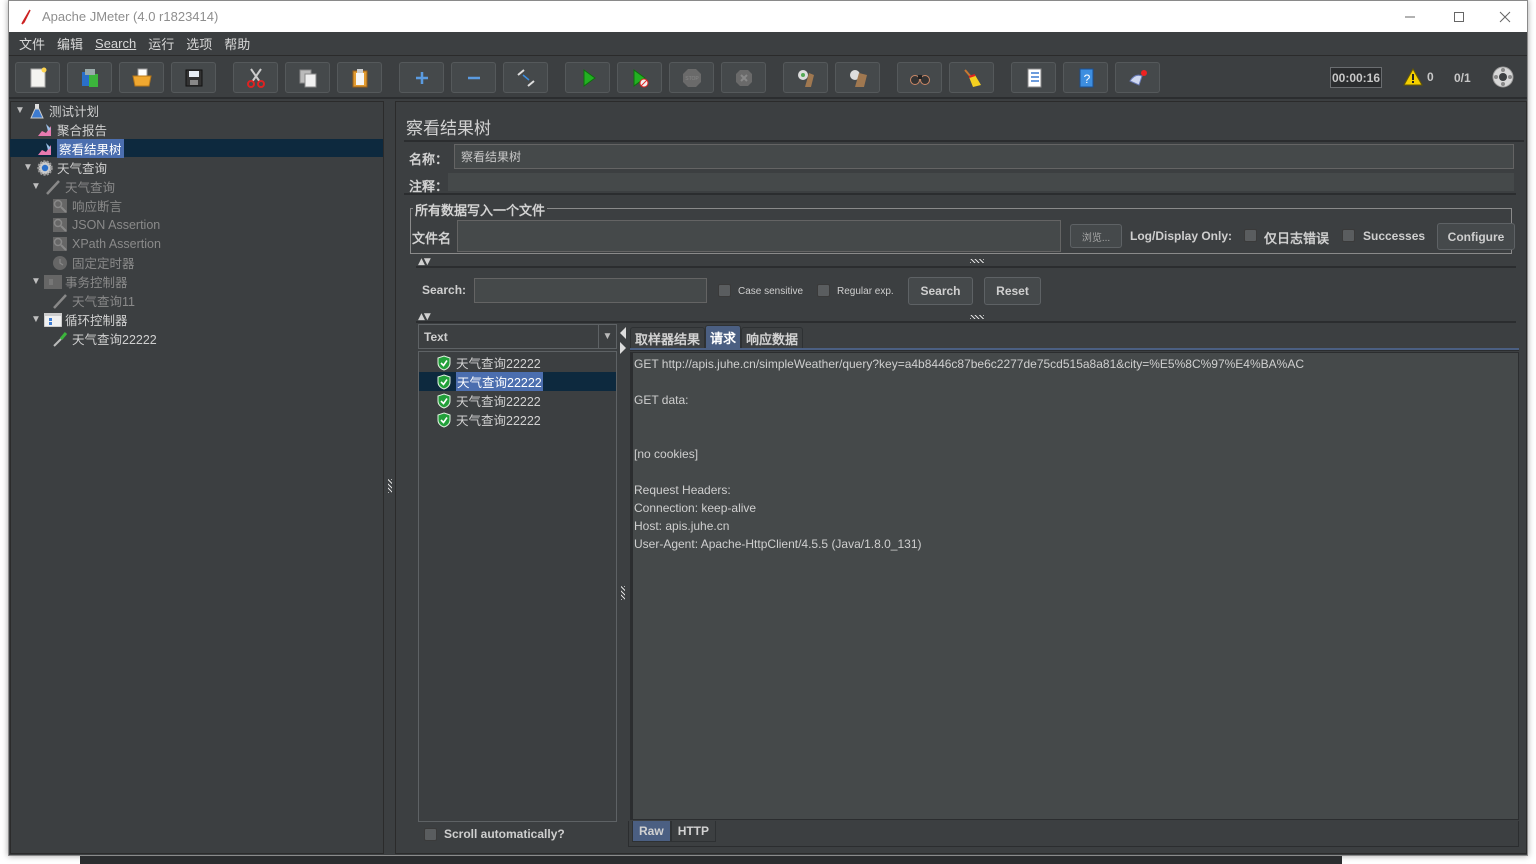 Image resolution: width=1536 pixels, height=864 pixels. What do you see at coordinates (1459, 16) in the screenshot?
I see `maximize-button` at bounding box center [1459, 16].